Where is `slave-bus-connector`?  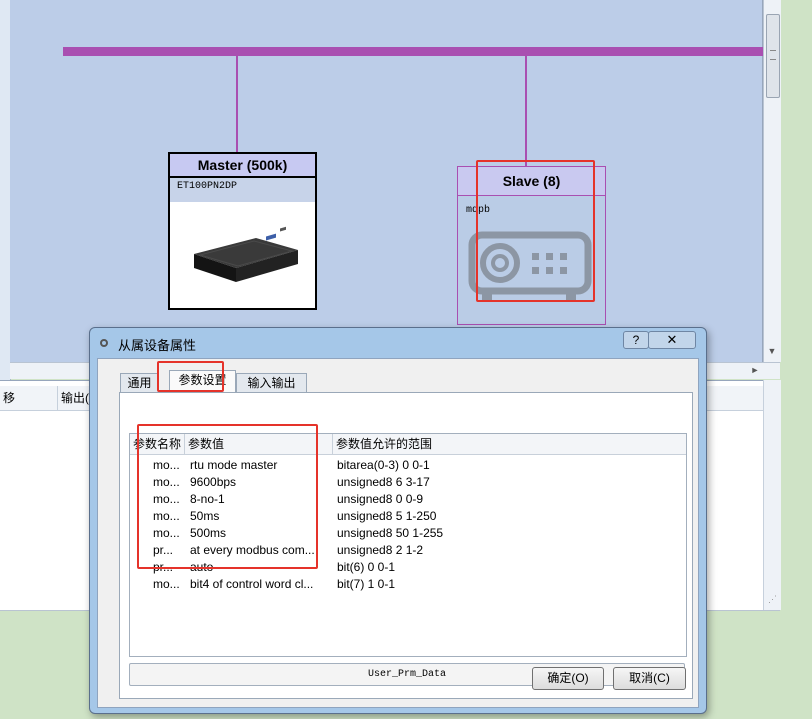 slave-bus-connector is located at coordinates (526, 111).